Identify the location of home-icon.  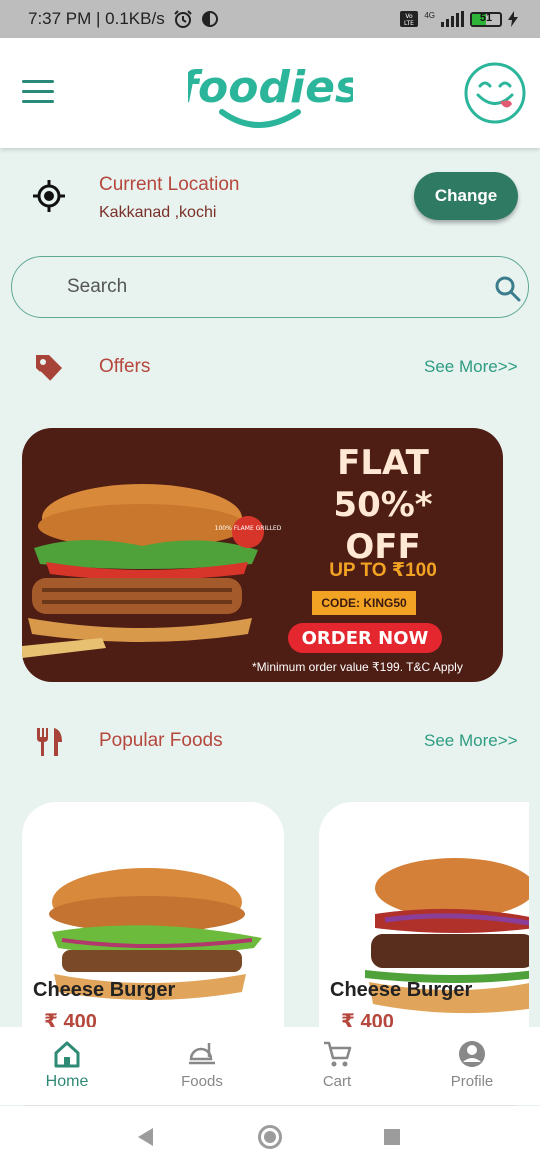
(67, 1054).